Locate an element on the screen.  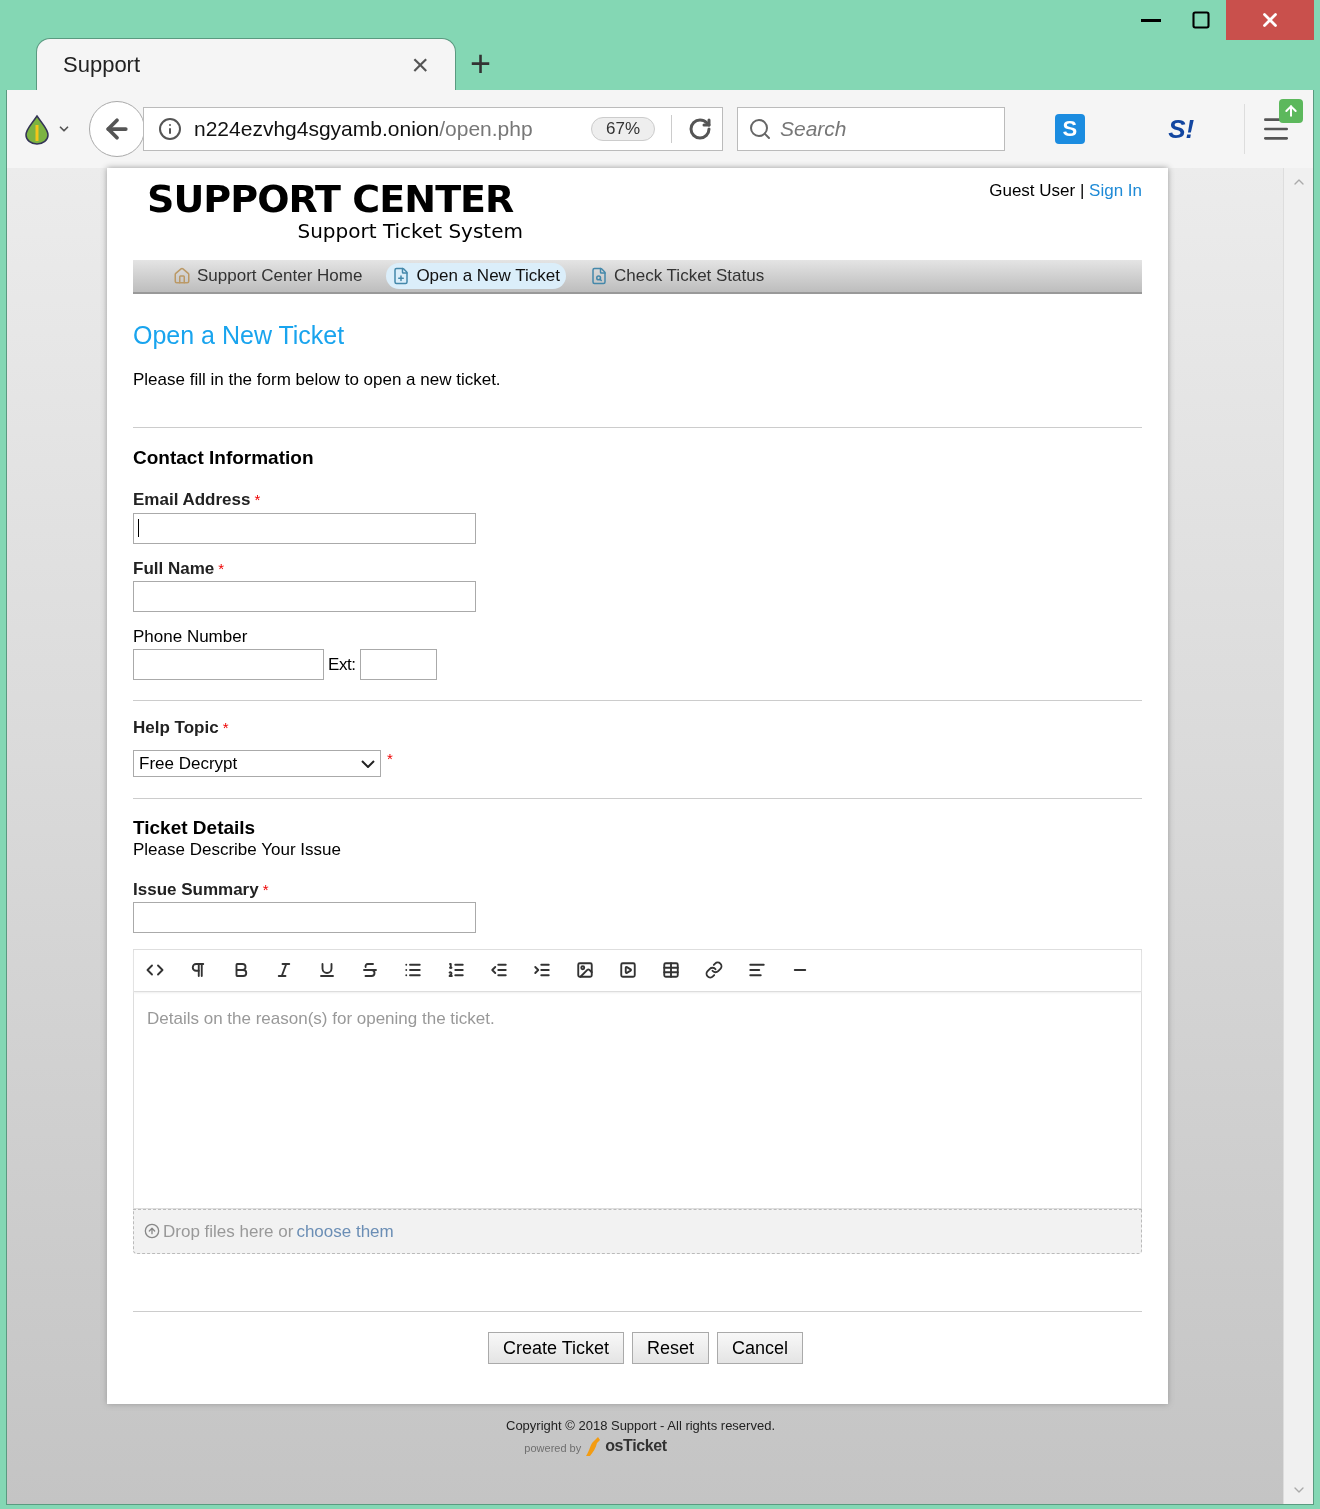
extension-icon: S! is located at coordinates (1181, 129).